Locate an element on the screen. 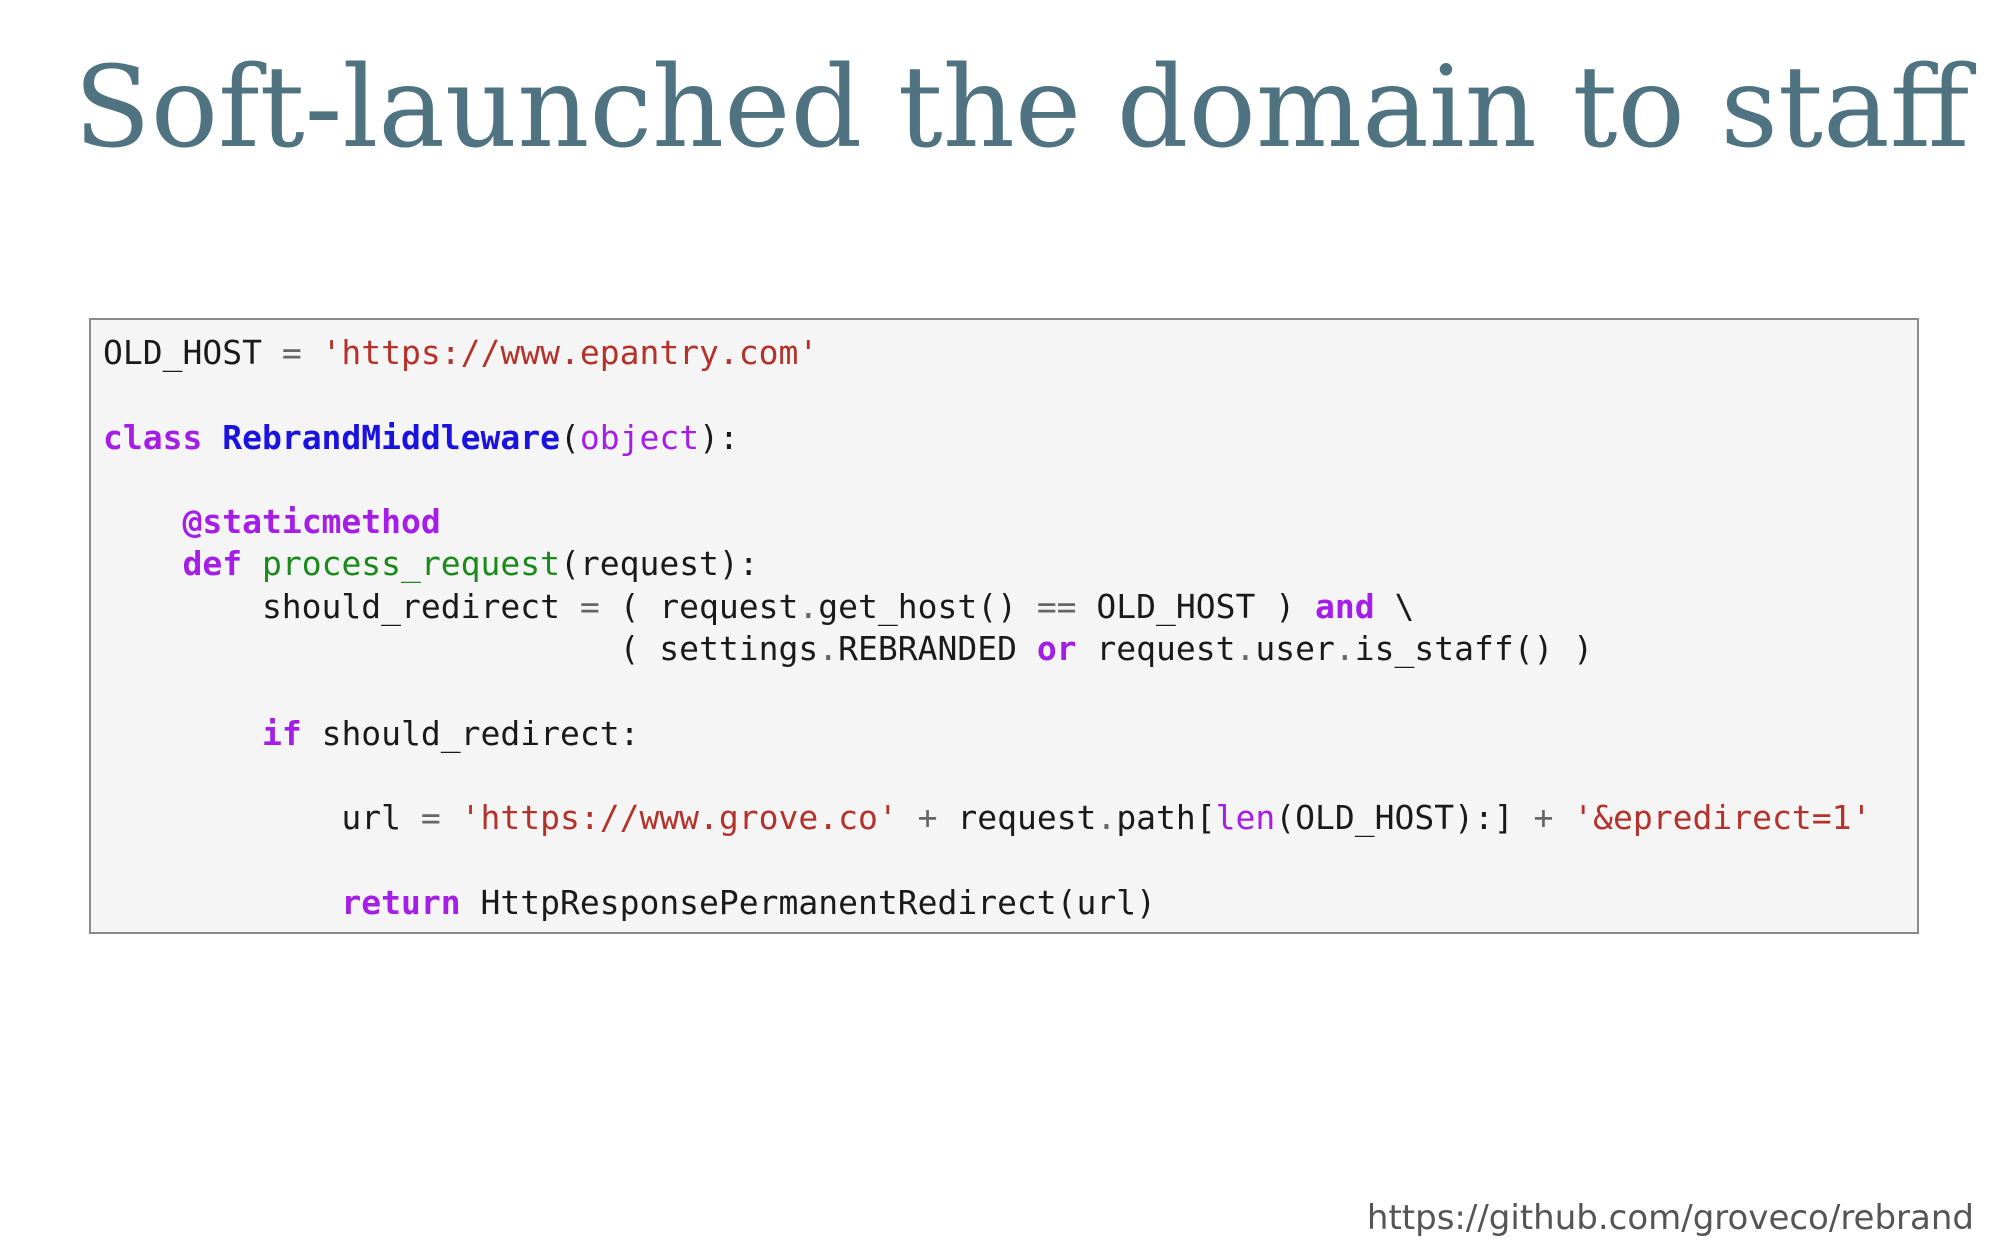  code-token-txt: OLD_HOST ) is located at coordinates (1195, 606).